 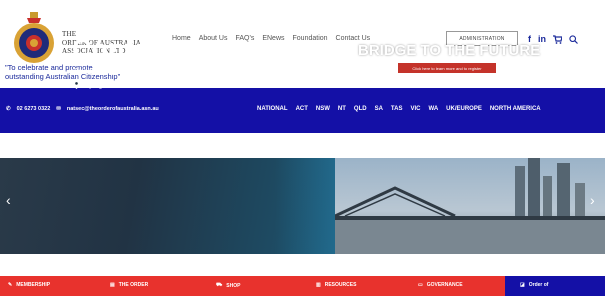 I want to click on nav-faqs: FAQ's, so click(x=244, y=38).